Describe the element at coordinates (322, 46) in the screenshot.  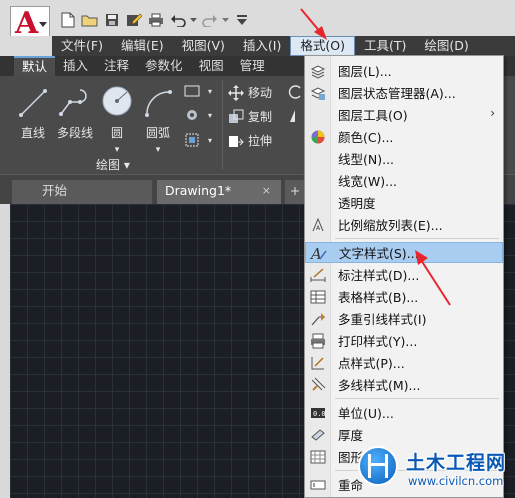
I see `menu-format: 格式(O)` at that location.